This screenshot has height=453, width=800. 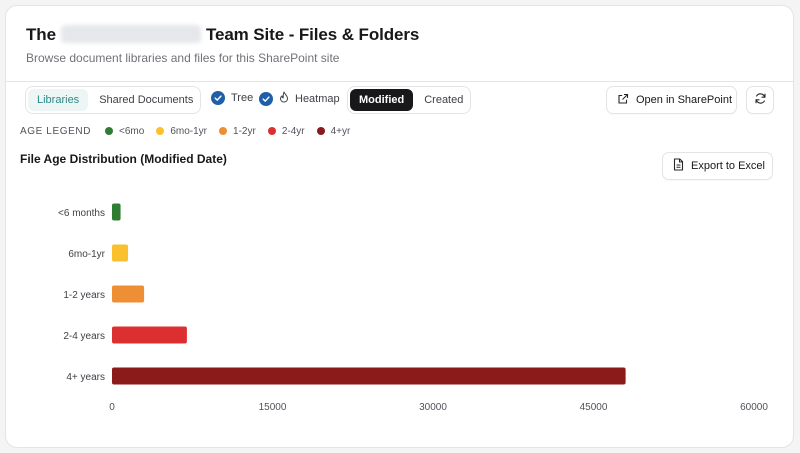 I want to click on legend-title: AGE LEGEND, so click(x=56, y=131).